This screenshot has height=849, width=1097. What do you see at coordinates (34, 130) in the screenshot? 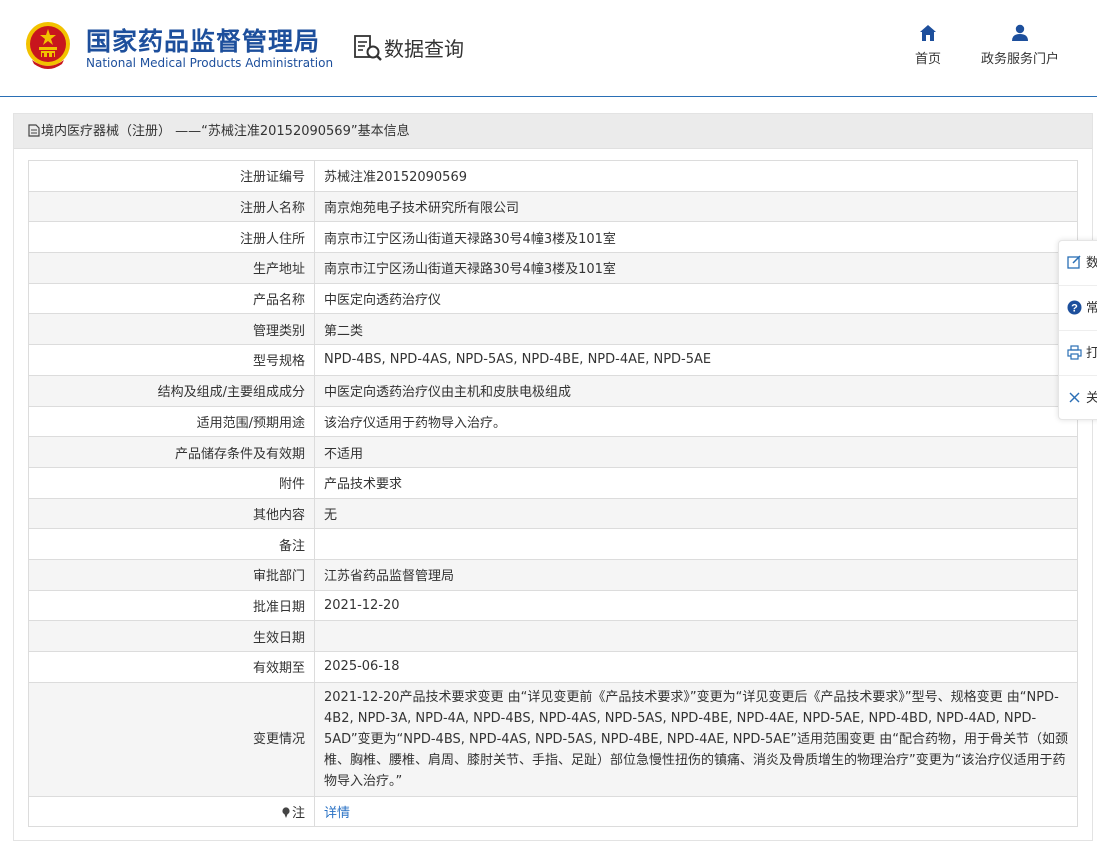
I see `document-icon` at bounding box center [34, 130].